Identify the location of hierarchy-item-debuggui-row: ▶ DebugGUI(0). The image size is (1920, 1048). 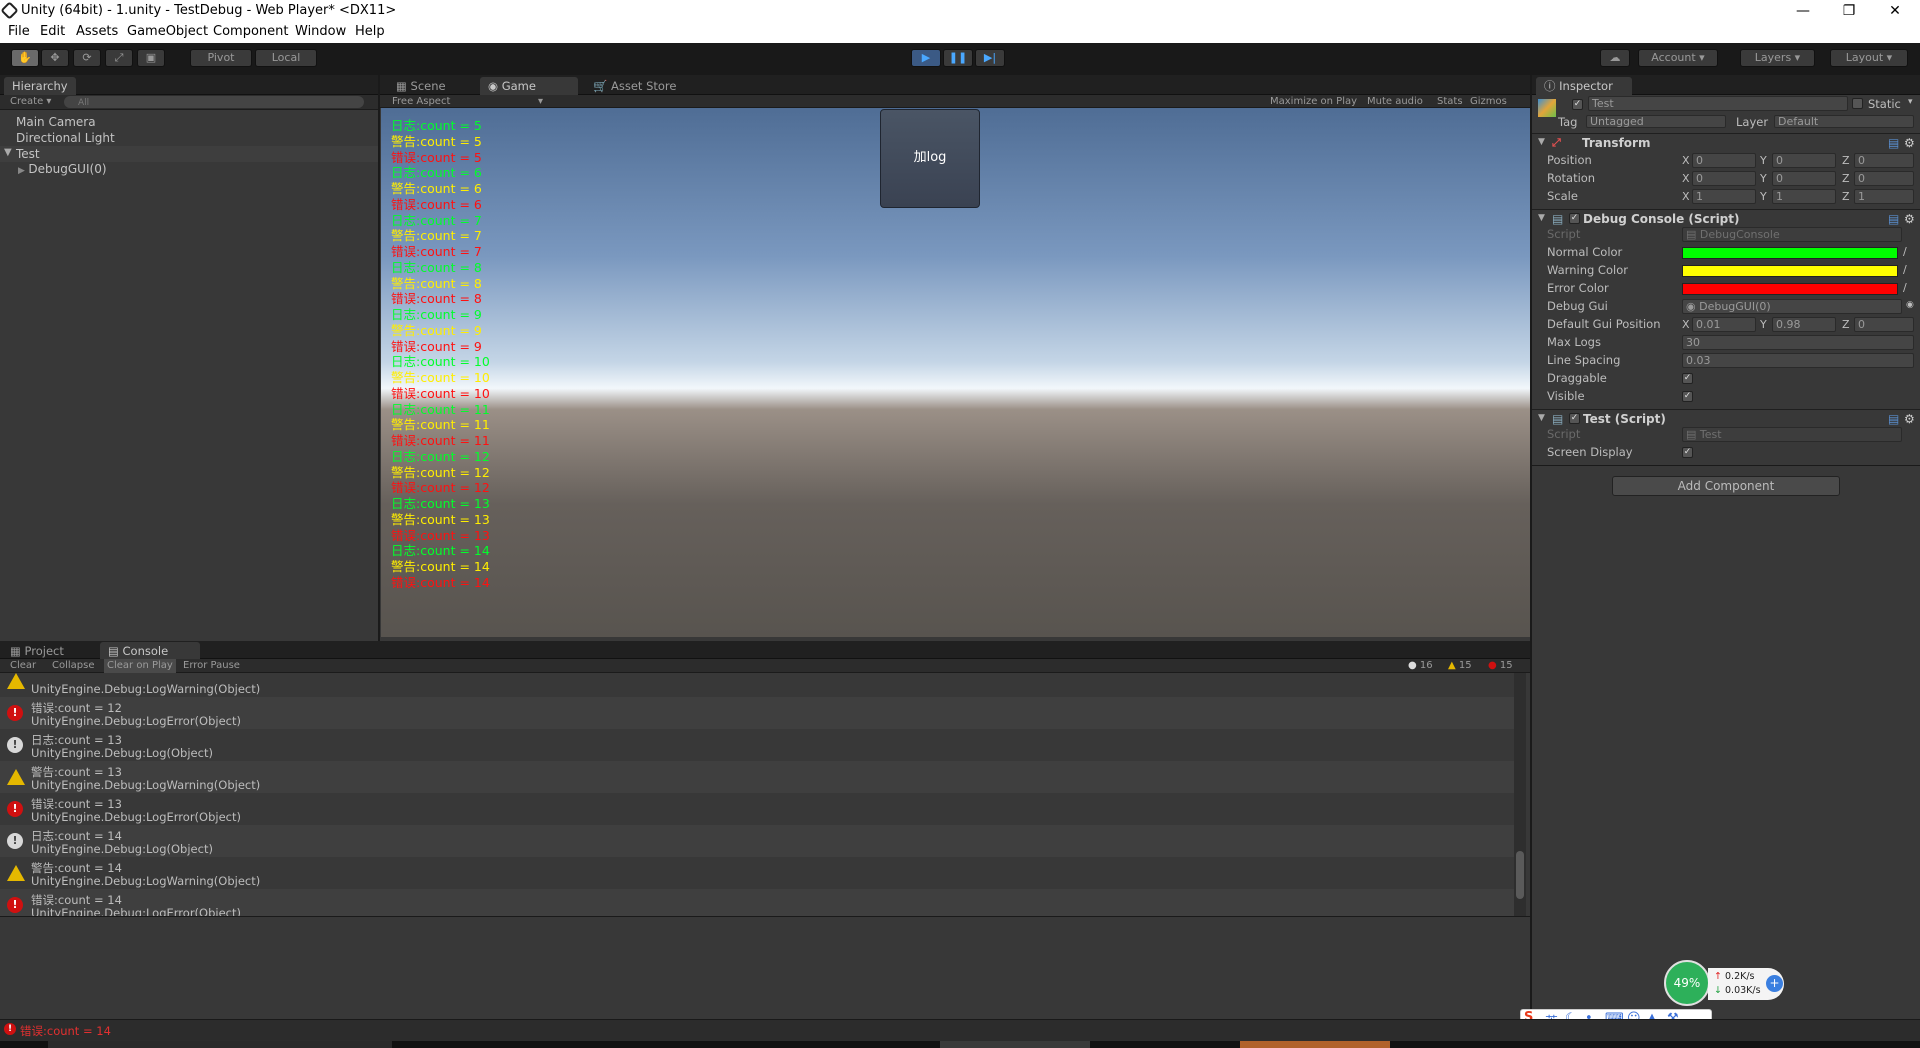
(62, 170).